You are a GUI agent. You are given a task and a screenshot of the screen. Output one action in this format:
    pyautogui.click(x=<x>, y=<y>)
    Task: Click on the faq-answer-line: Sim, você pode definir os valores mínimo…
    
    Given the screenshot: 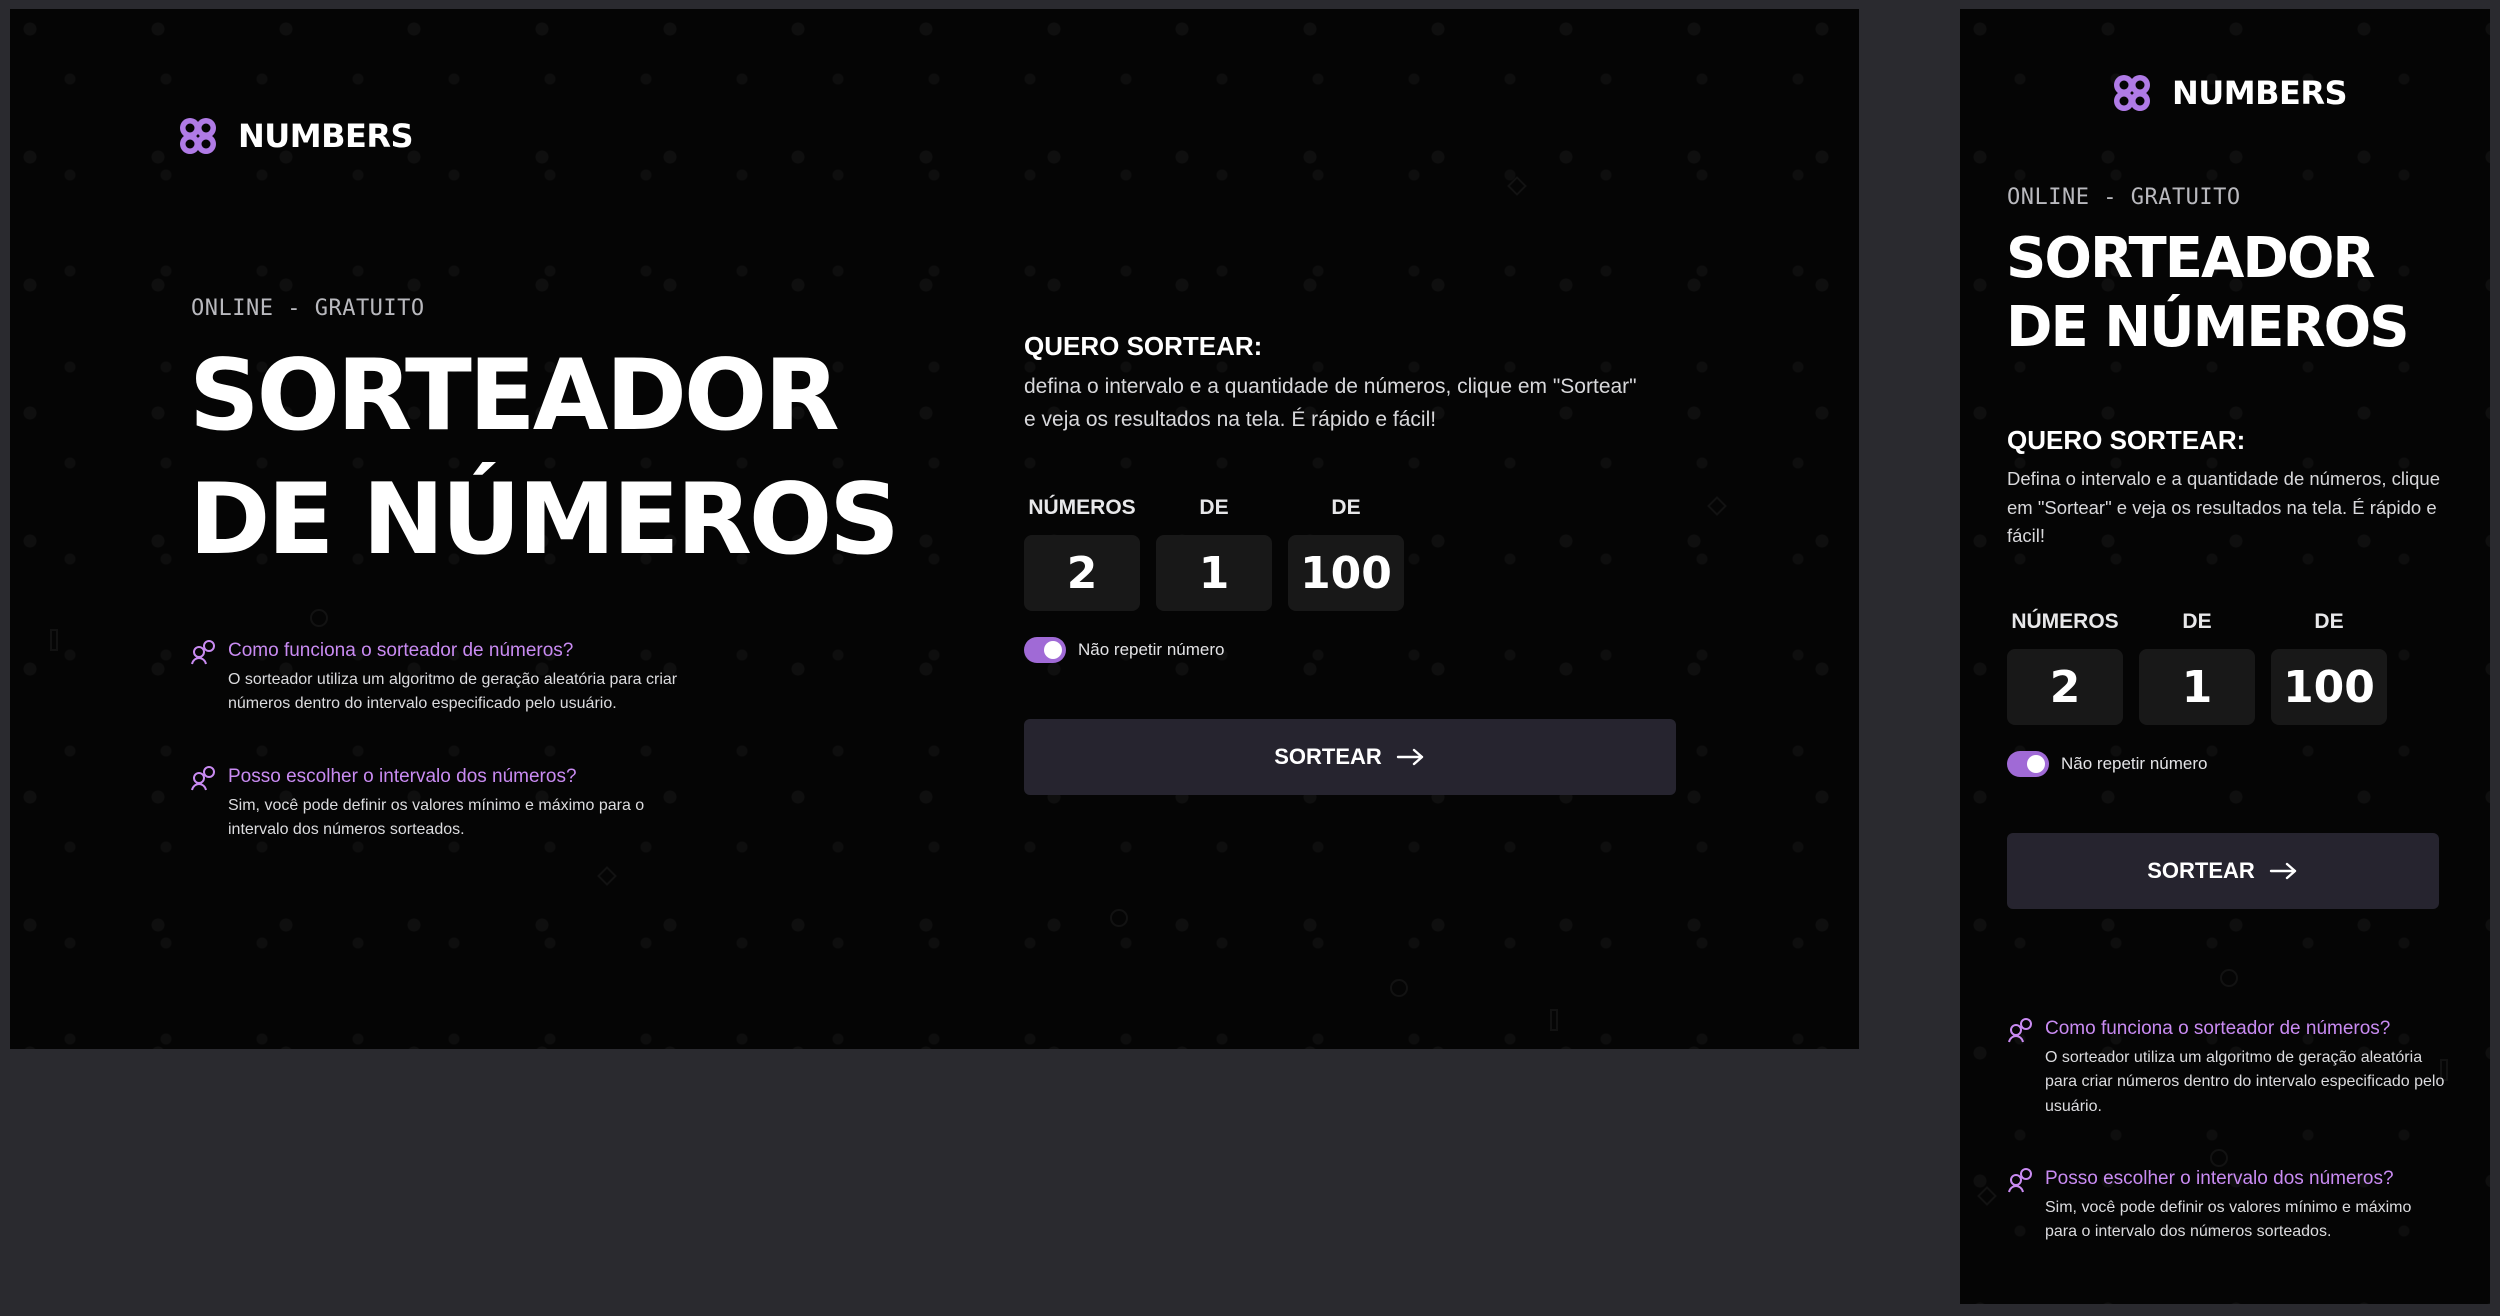 What is the action you would take?
    pyautogui.click(x=436, y=805)
    